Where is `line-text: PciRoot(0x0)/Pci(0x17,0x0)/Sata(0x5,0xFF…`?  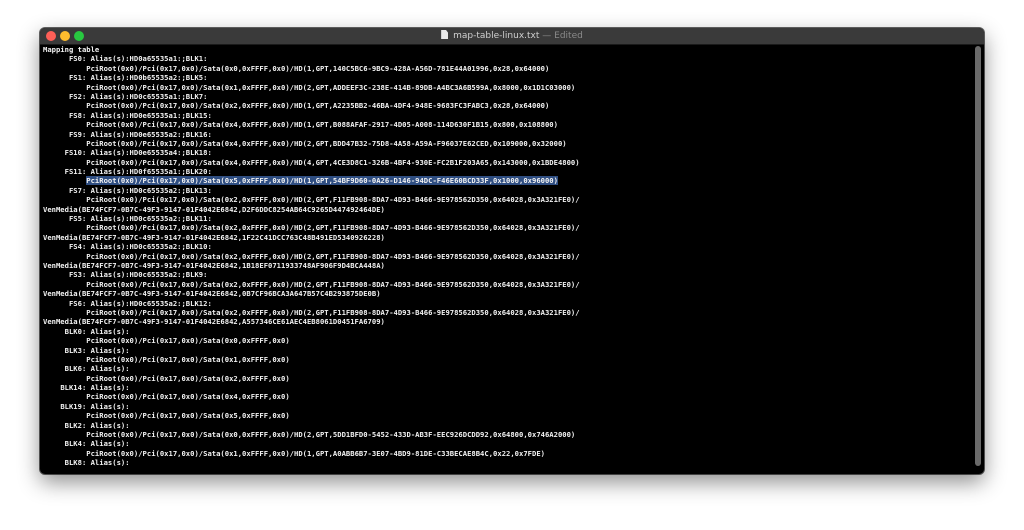 line-text: PciRoot(0x0)/Pci(0x17,0x0)/Sata(0x5,0xFF… is located at coordinates (188, 416).